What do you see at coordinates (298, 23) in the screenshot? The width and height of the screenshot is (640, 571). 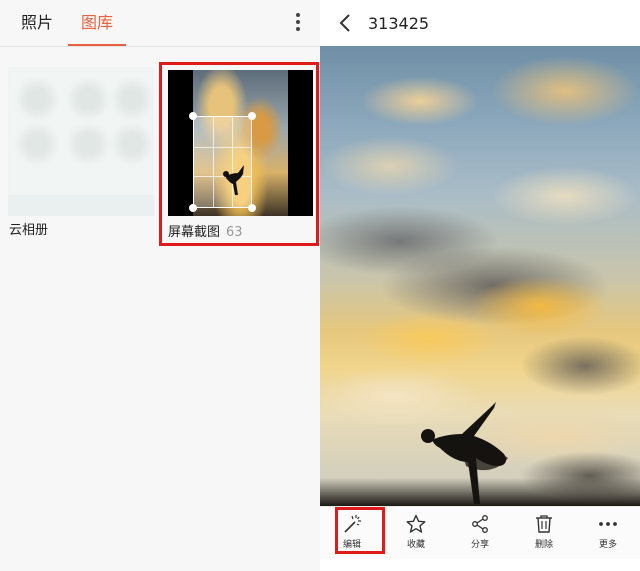 I see `more-vertical-icon` at bounding box center [298, 23].